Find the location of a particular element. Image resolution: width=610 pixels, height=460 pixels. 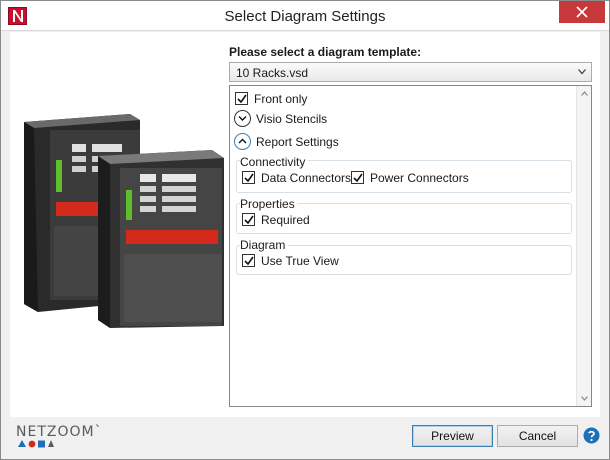

visio-stencils-expander is located at coordinates (242, 118).